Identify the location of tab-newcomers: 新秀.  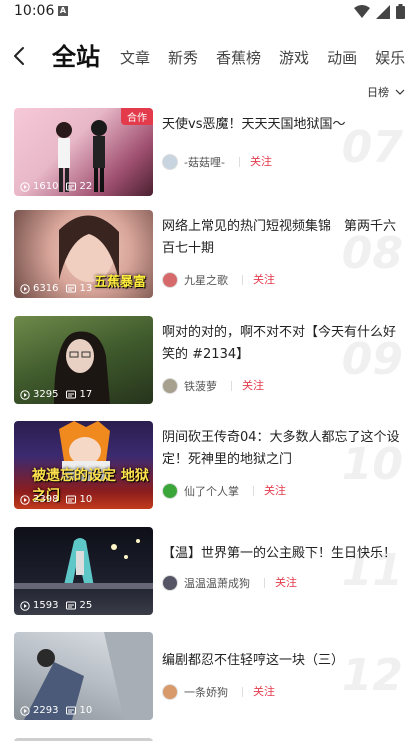
(183, 64).